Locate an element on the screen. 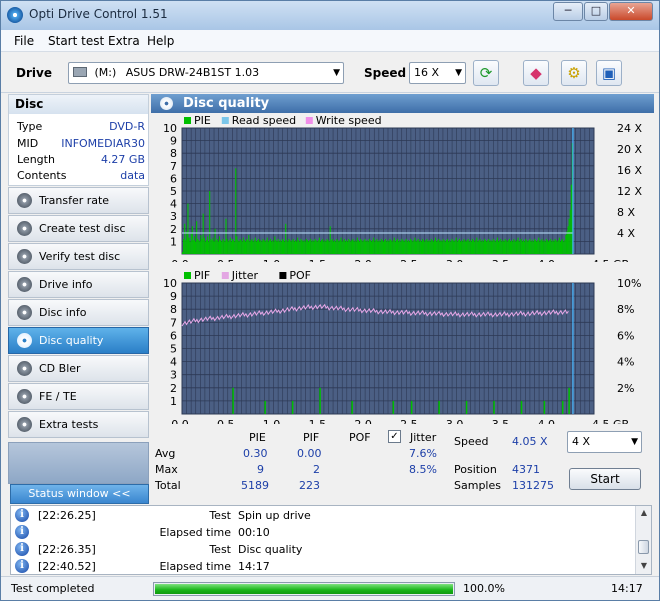  y-tick-label: 9 is located at coordinates (173, 296).